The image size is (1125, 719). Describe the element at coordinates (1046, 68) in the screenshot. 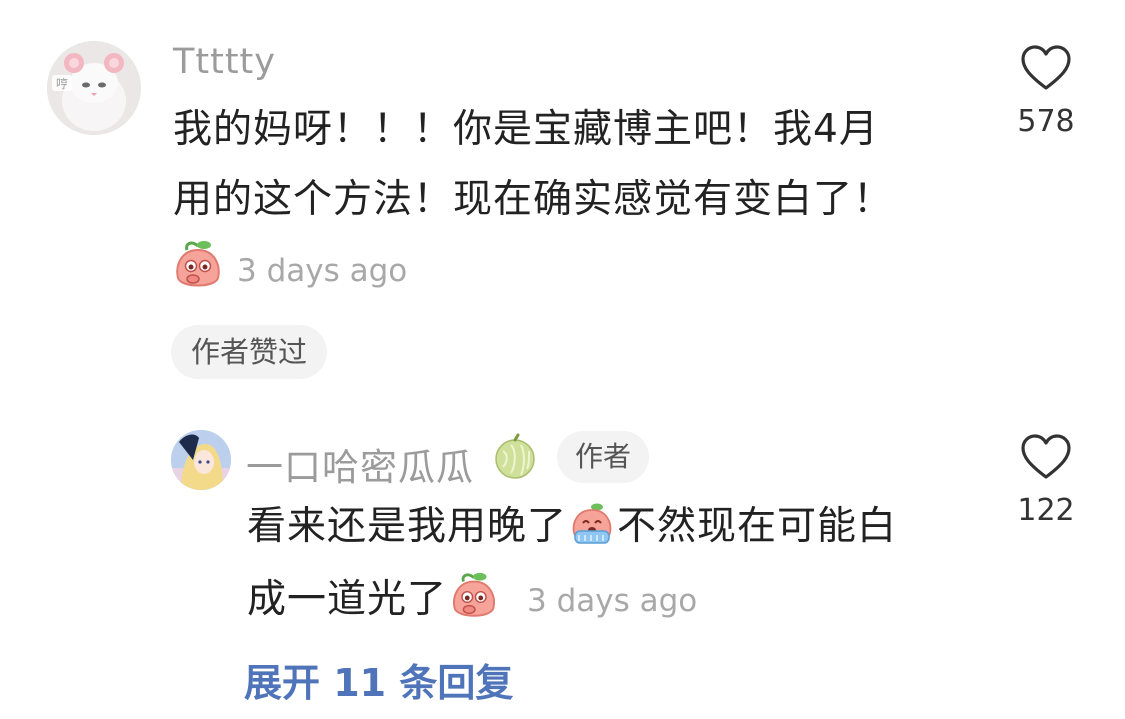

I see `like-heart-icon` at that location.